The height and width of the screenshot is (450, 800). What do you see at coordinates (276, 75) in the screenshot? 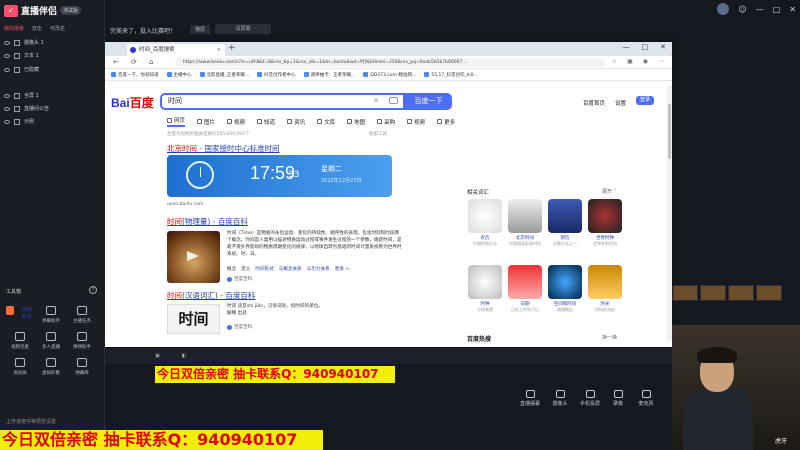
I see `favorite-item: 抖音创作者中心` at bounding box center [276, 75].